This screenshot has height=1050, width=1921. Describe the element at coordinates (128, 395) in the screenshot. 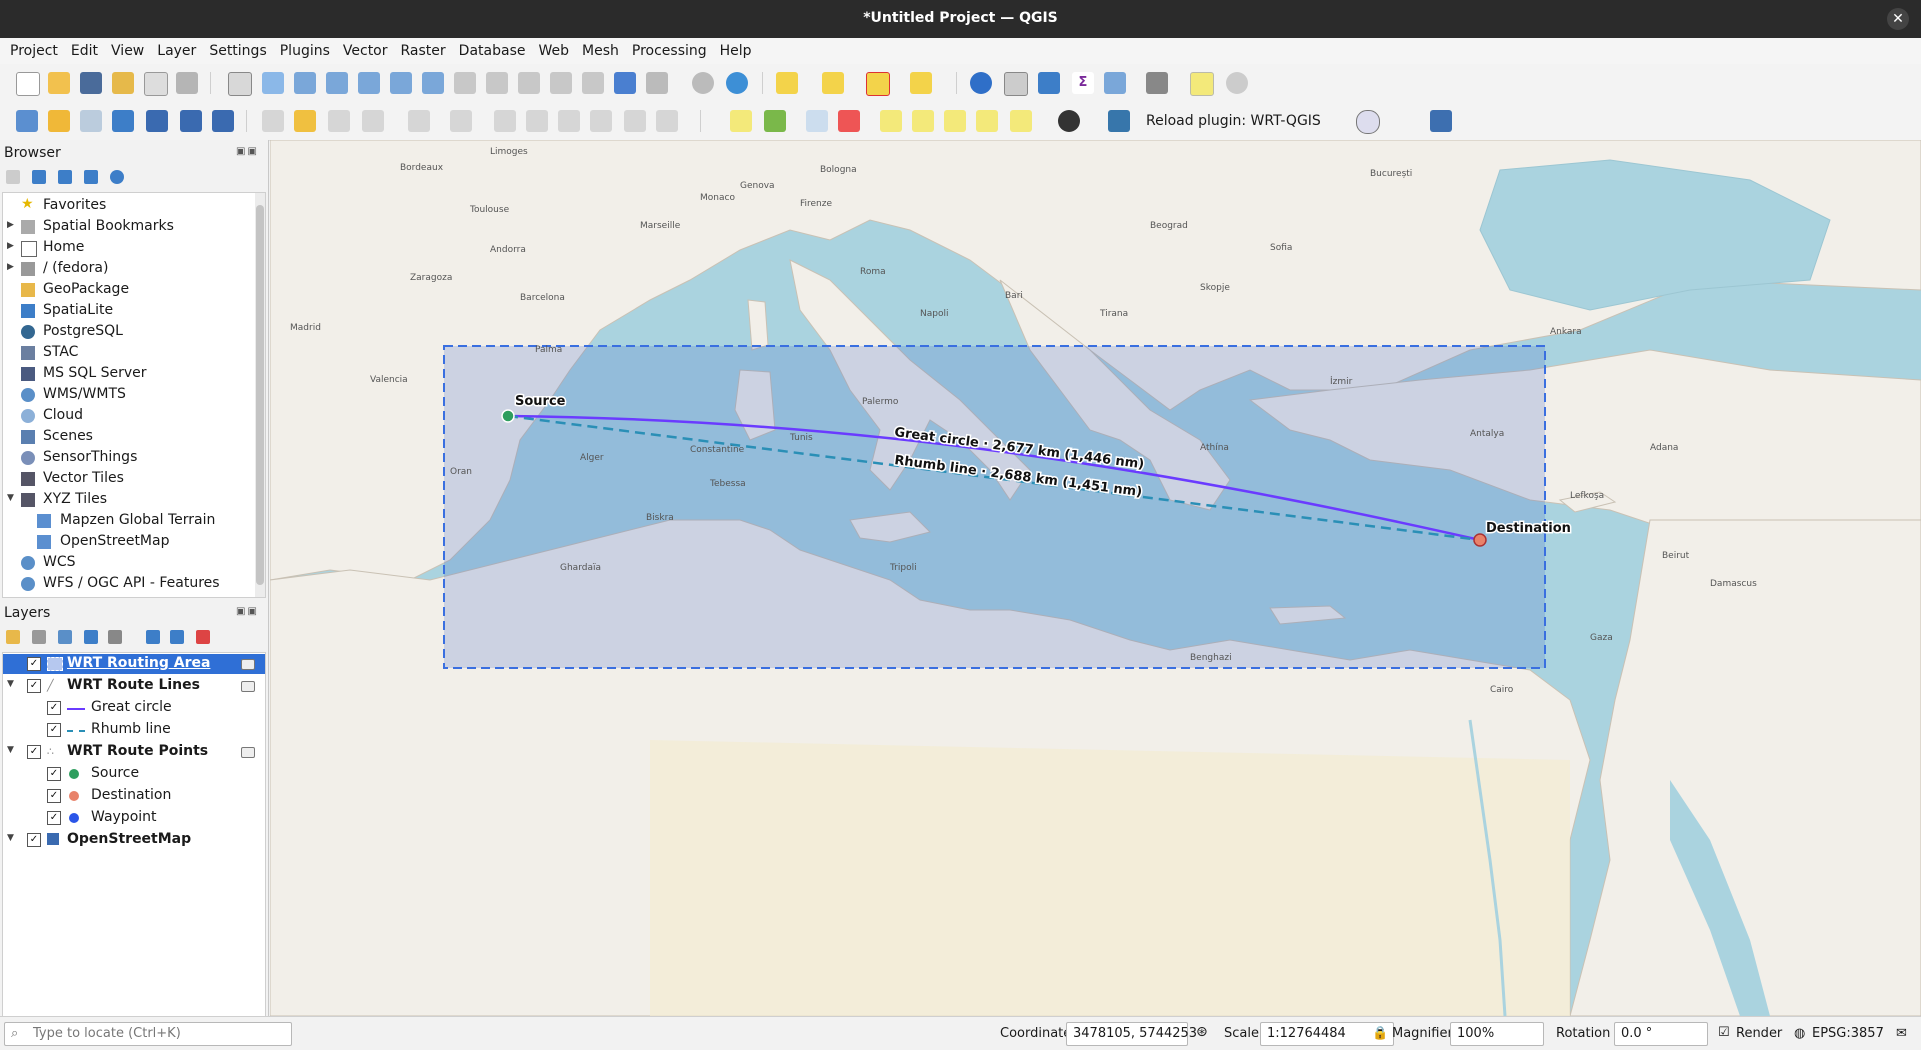

I see `browser-item-wms: WMS/WMTS` at that location.